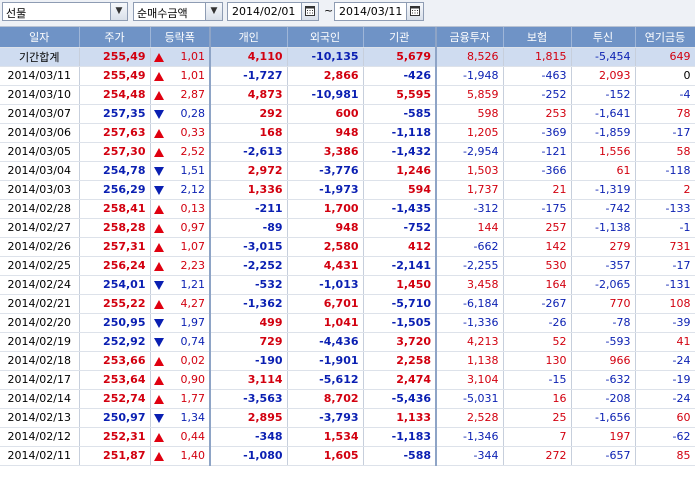 The height and width of the screenshot is (492, 695). I want to click on cell-date: 2014/02/14, so click(40, 399).